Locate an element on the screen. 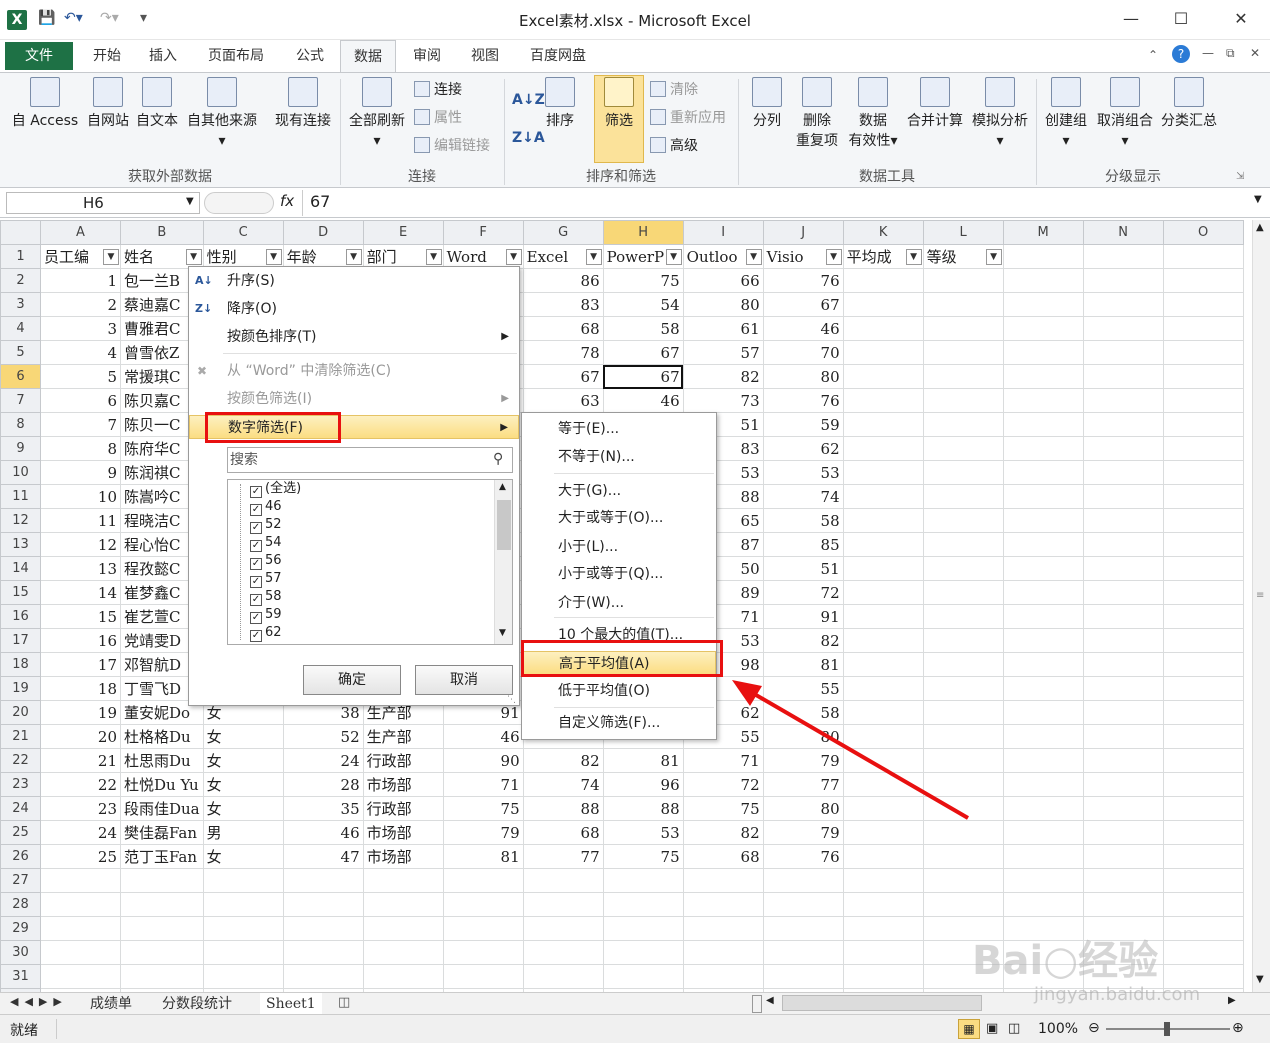 The width and height of the screenshot is (1270, 1043). refresh-all-button: 全部刷新 ▾ is located at coordinates (377, 114).